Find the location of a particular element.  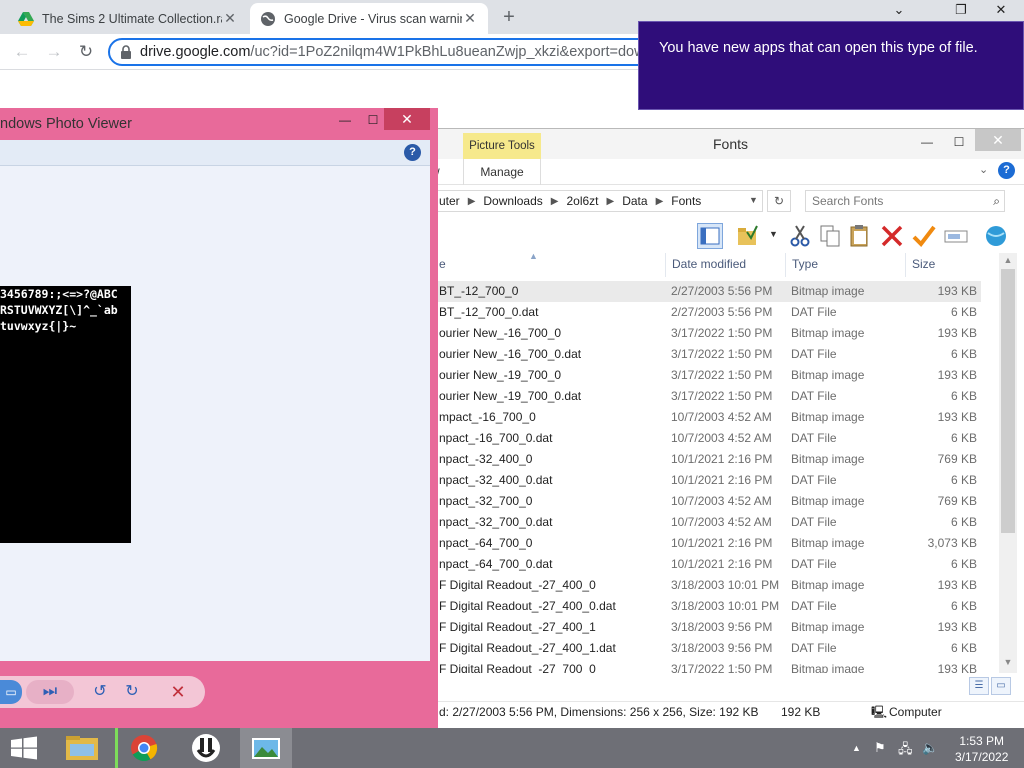

delete-icon: ✕ is located at coordinates (178, 692).